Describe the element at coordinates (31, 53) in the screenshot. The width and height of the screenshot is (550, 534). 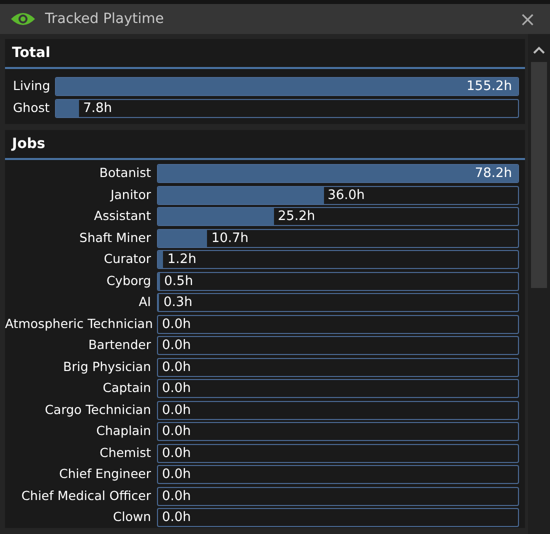
I see `section-title: Total` at that location.